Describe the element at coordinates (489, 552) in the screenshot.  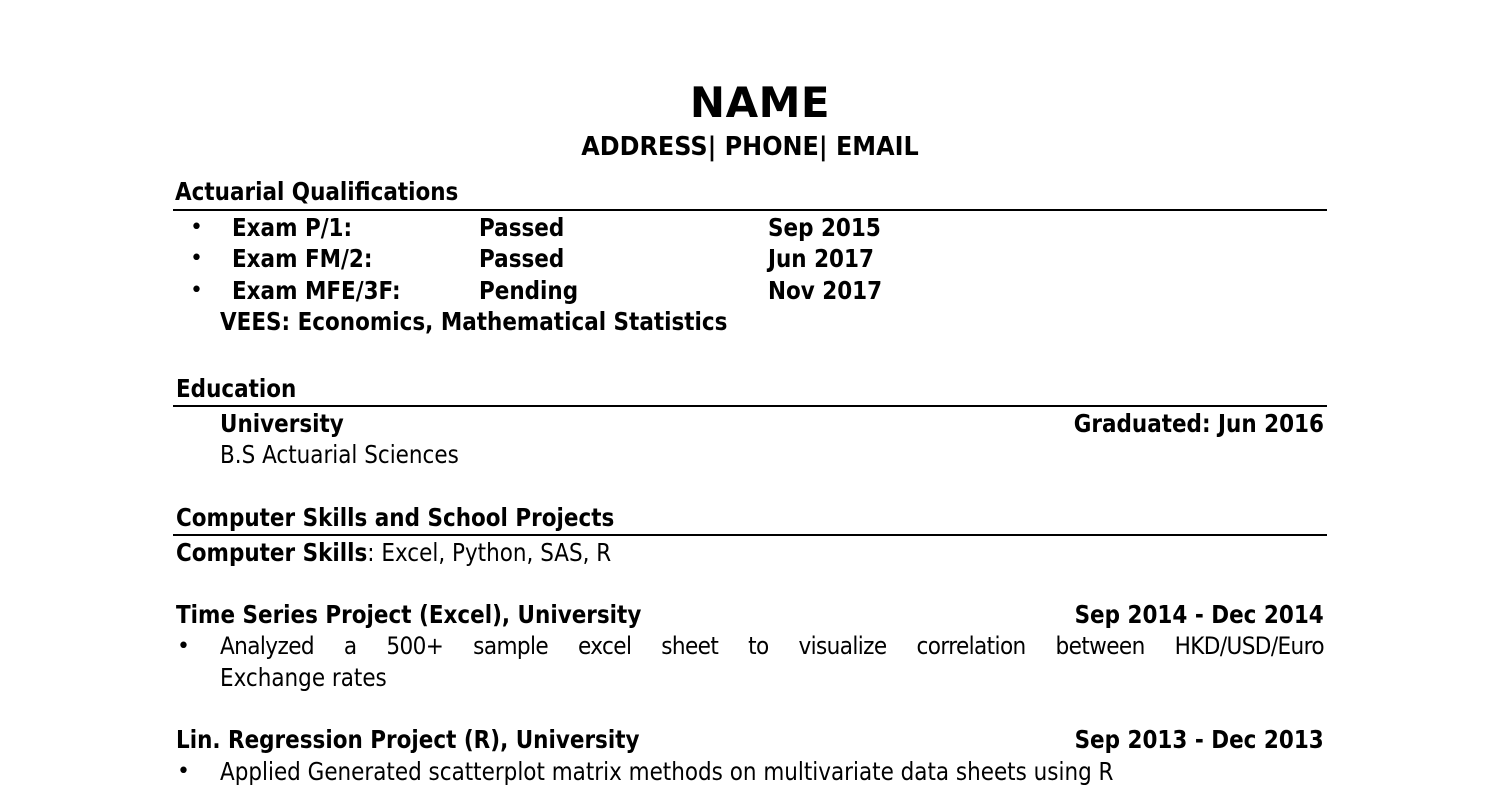
I see `computer-skills-value: : Excel, Python, SAS, R` at that location.